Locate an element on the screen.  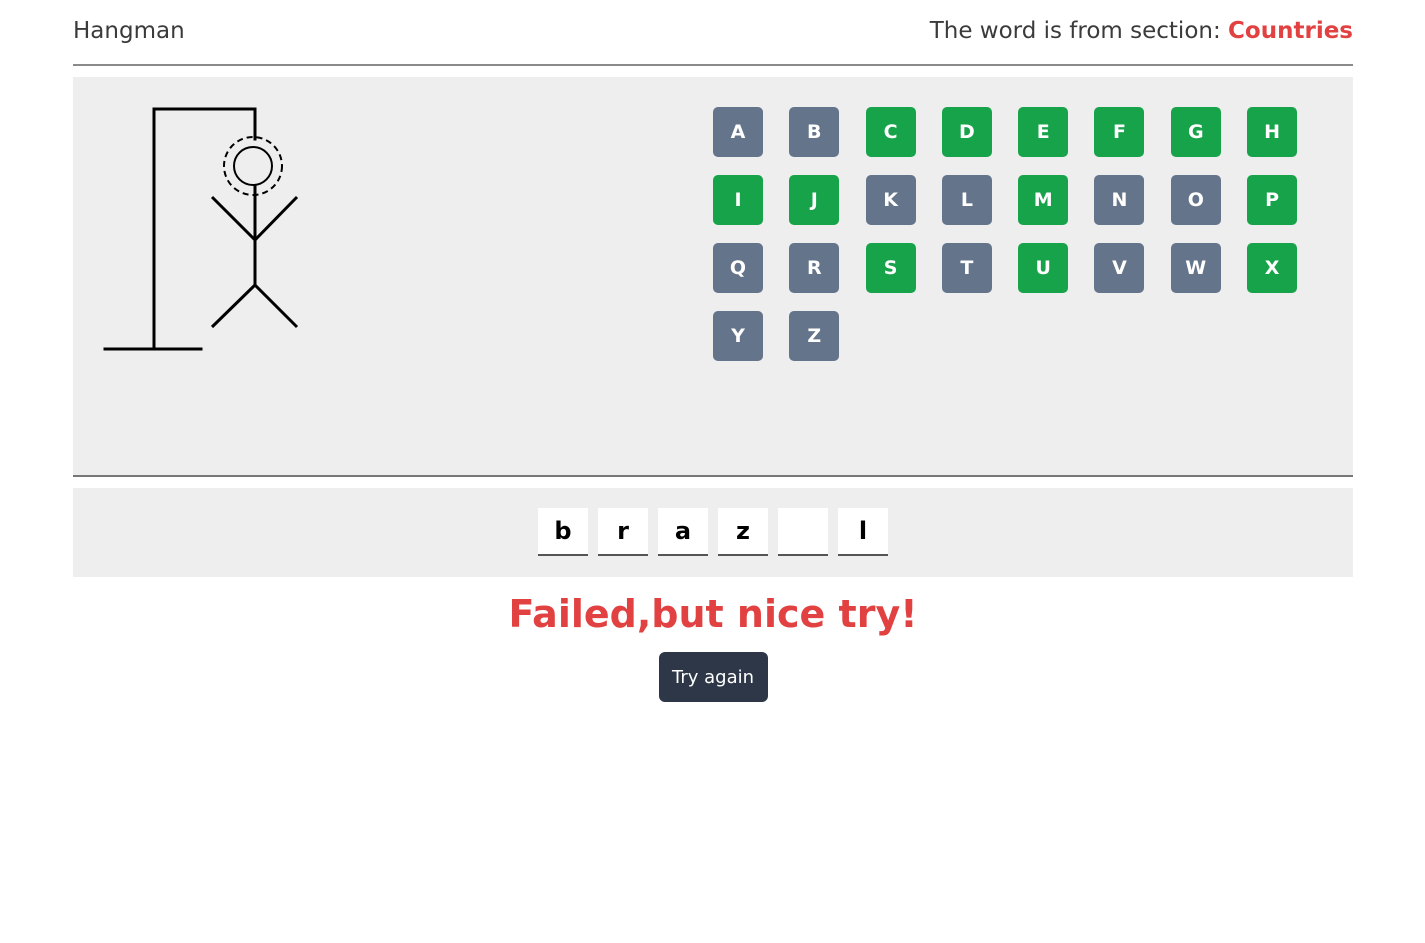
hangman-head is located at coordinates (253, 166).